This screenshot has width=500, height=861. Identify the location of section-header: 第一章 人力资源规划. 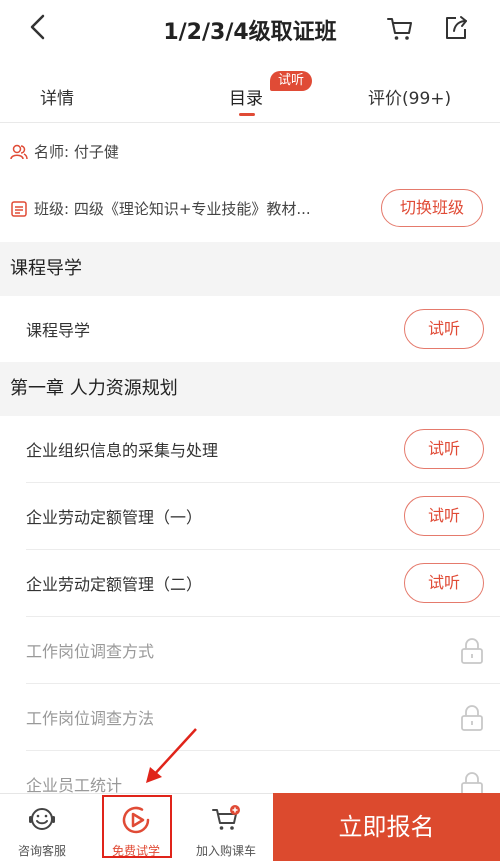
(250, 389).